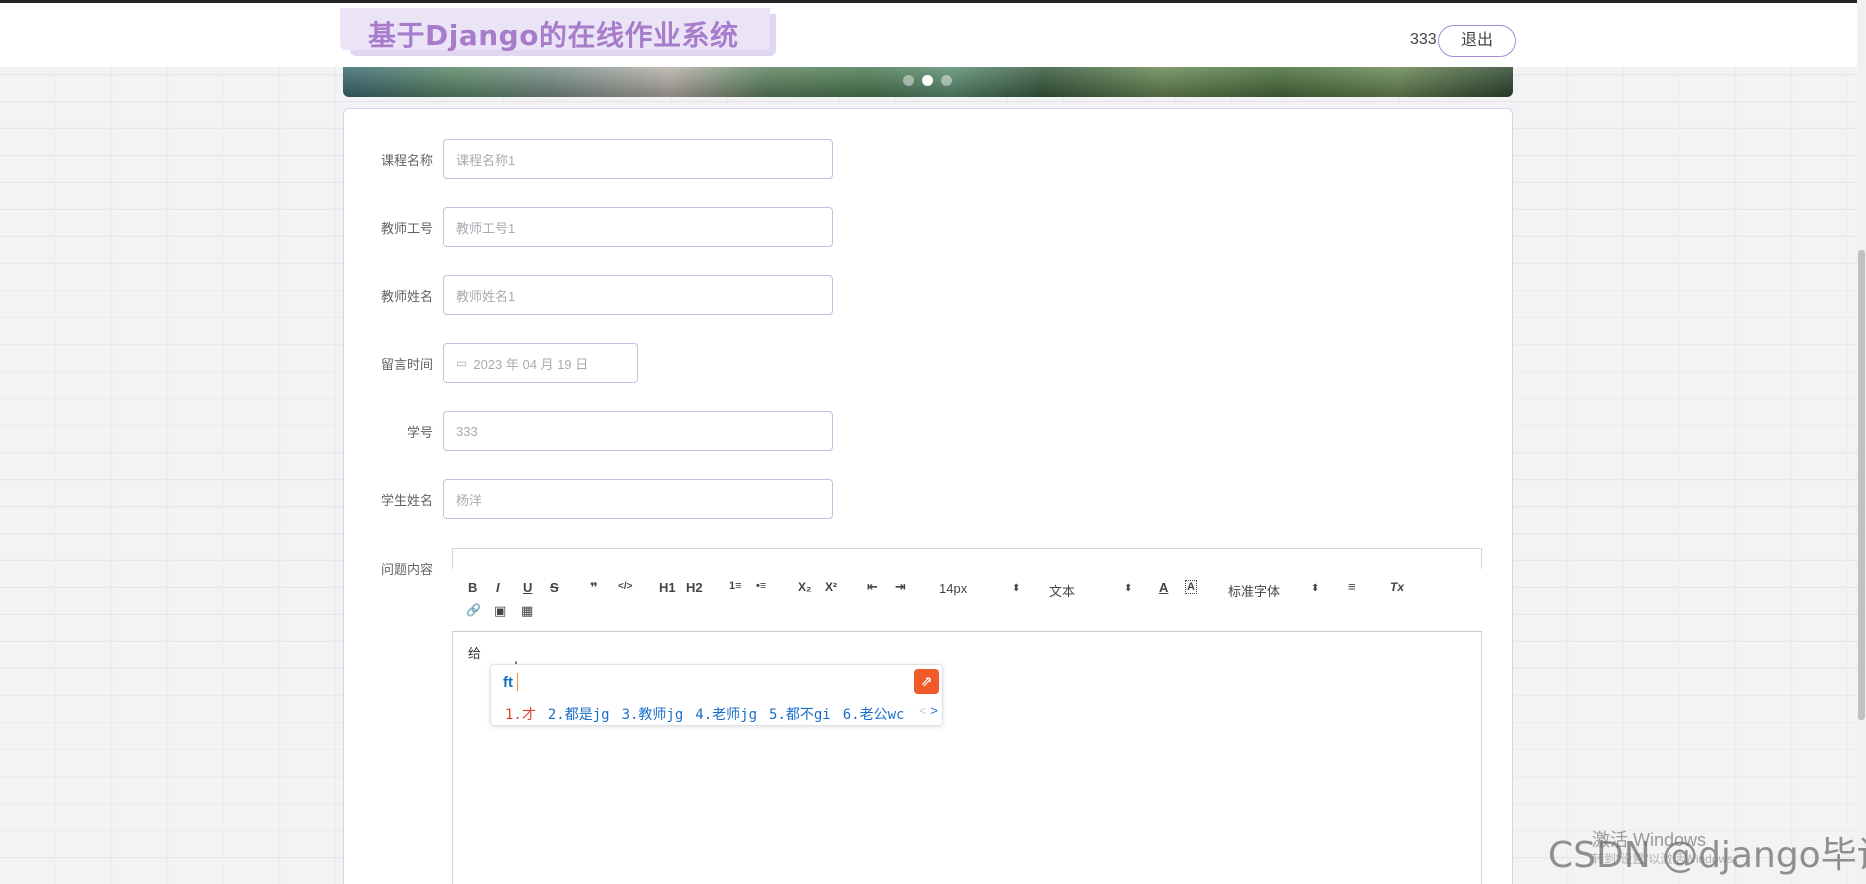 This screenshot has width=1866, height=884. Describe the element at coordinates (953, 588) in the screenshot. I see `font-size-select: 14px` at that location.